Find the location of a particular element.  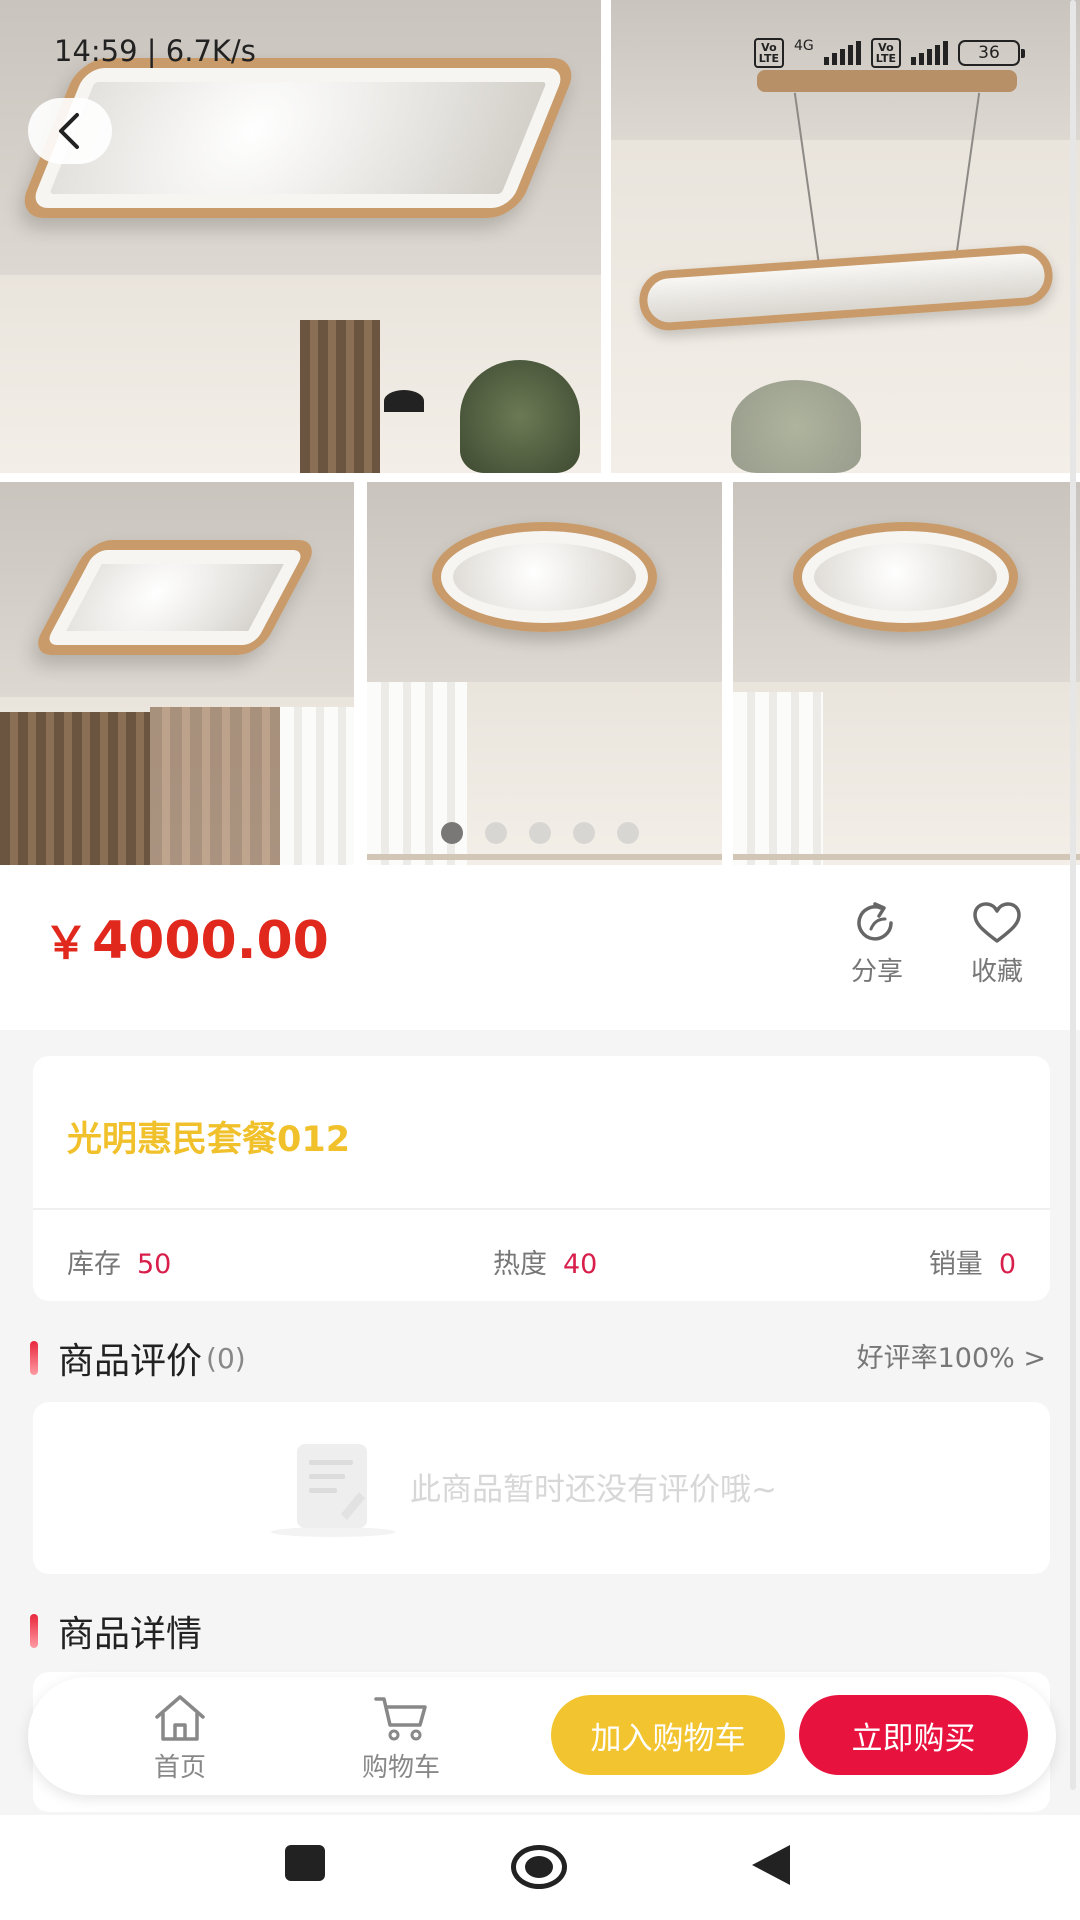

cart-label: 购物车 is located at coordinates (400, 1768).